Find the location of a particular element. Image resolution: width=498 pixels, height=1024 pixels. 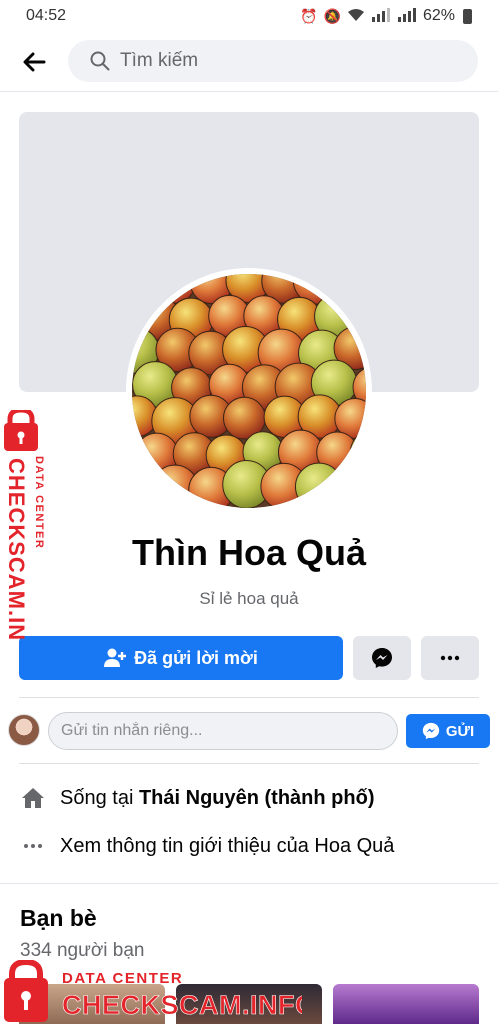

friend-thumbnail is located at coordinates (406, 1004).